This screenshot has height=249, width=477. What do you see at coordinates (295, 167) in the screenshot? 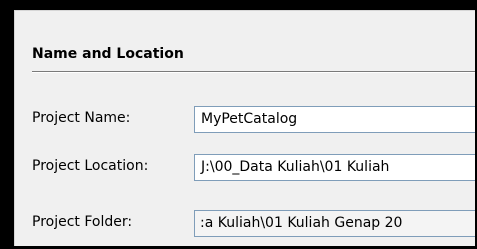
I see `project-location-value: J:\00_Data Kuliah\01 Kuliah` at bounding box center [295, 167].